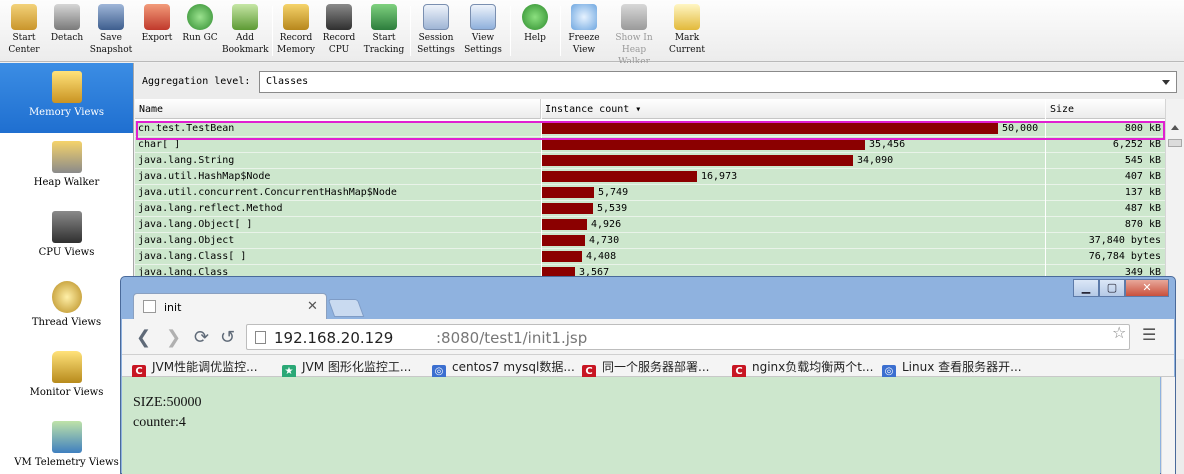  Describe the element at coordinates (650, 130) in the screenshot. I see `selection-highlight` at that location.